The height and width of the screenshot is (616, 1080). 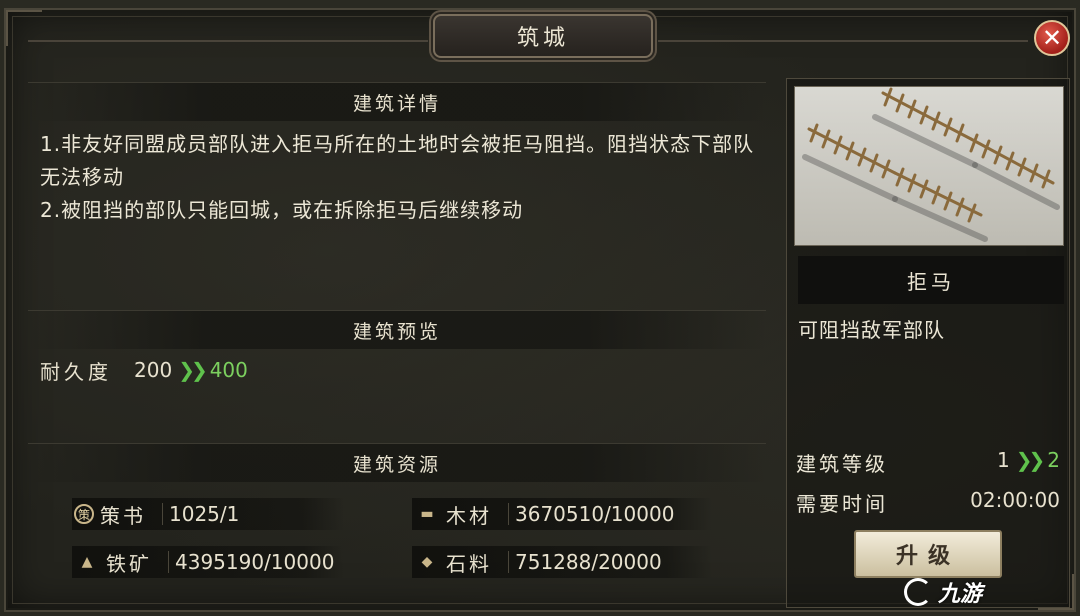 I want to click on level-value: 1 ❯❯ 2, so click(x=1028, y=460).